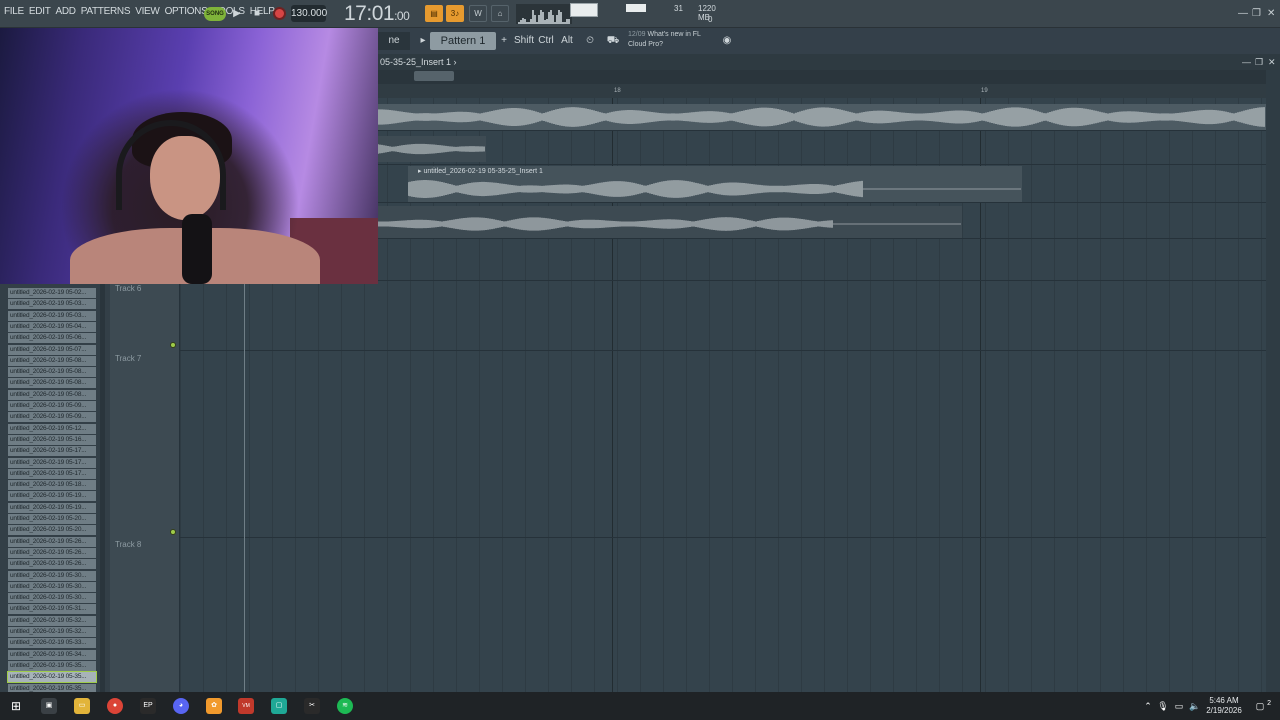 The height and width of the screenshot is (720, 1280). Describe the element at coordinates (590, 41) in the screenshot. I see `timer-icon: ⏲` at that location.